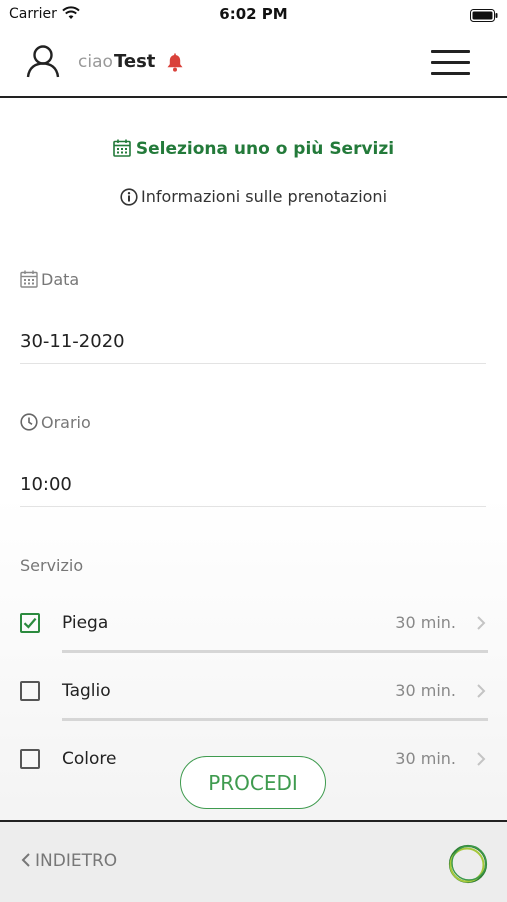 Image resolution: width=507 pixels, height=902 pixels. Describe the element at coordinates (253, 347) in the screenshot. I see `date-field: 30-11-2020` at that location.